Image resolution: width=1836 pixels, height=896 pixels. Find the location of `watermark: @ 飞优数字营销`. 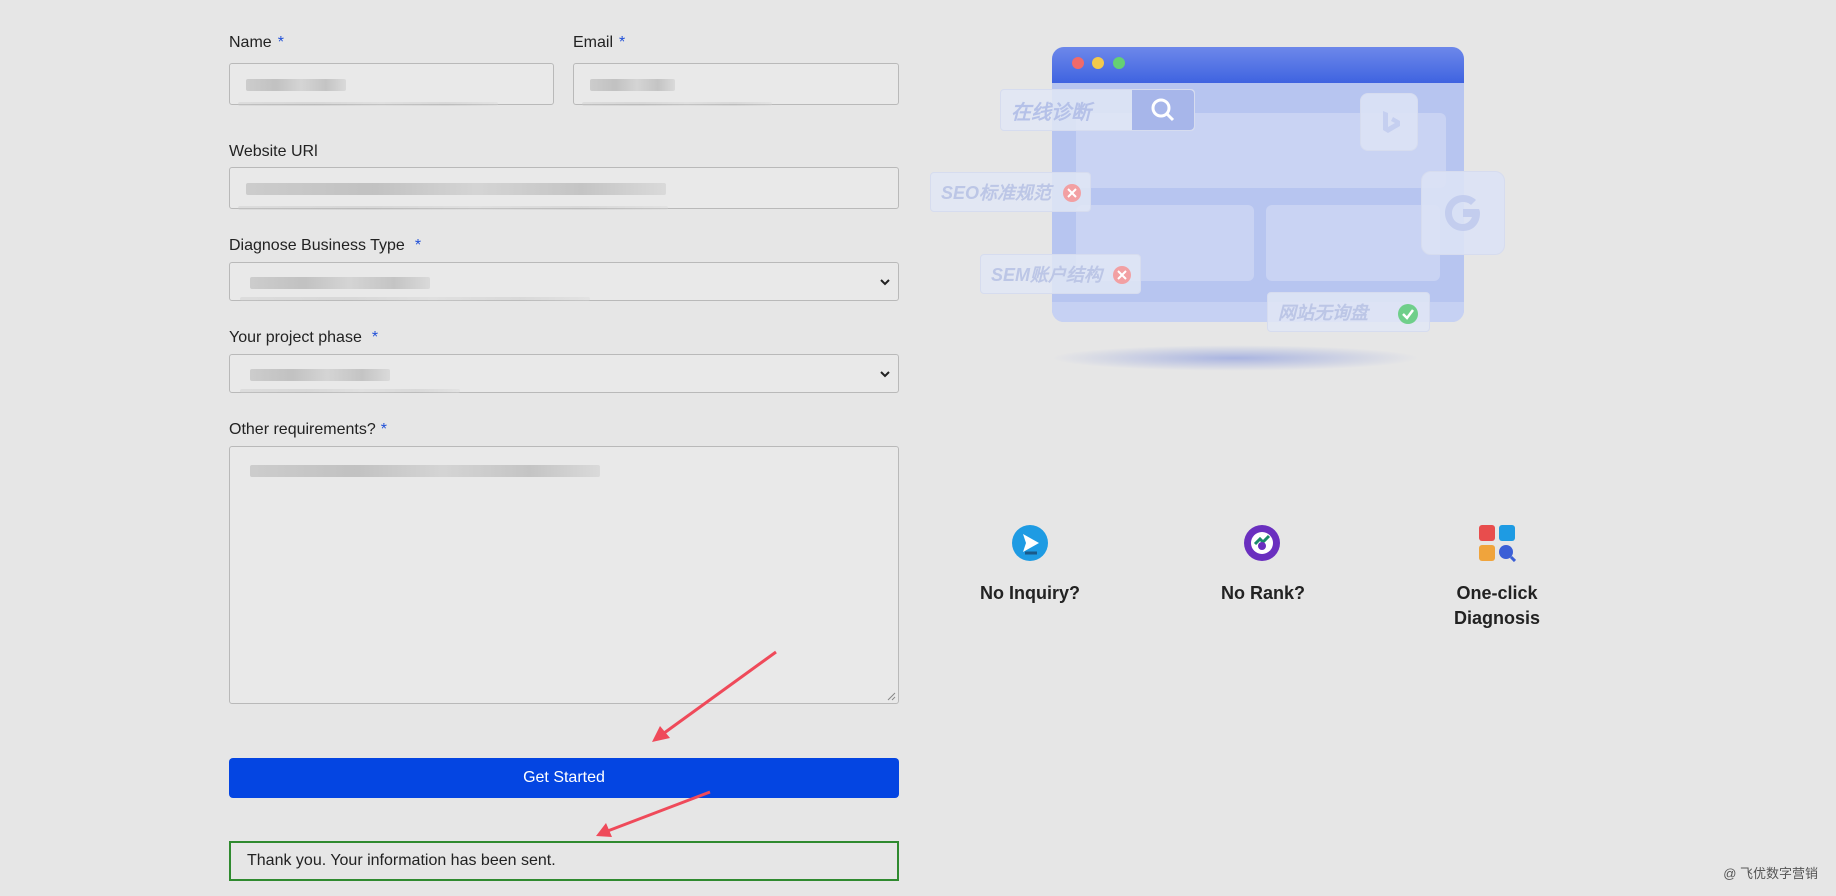

watermark: @ 飞优数字营销 is located at coordinates (1770, 873).